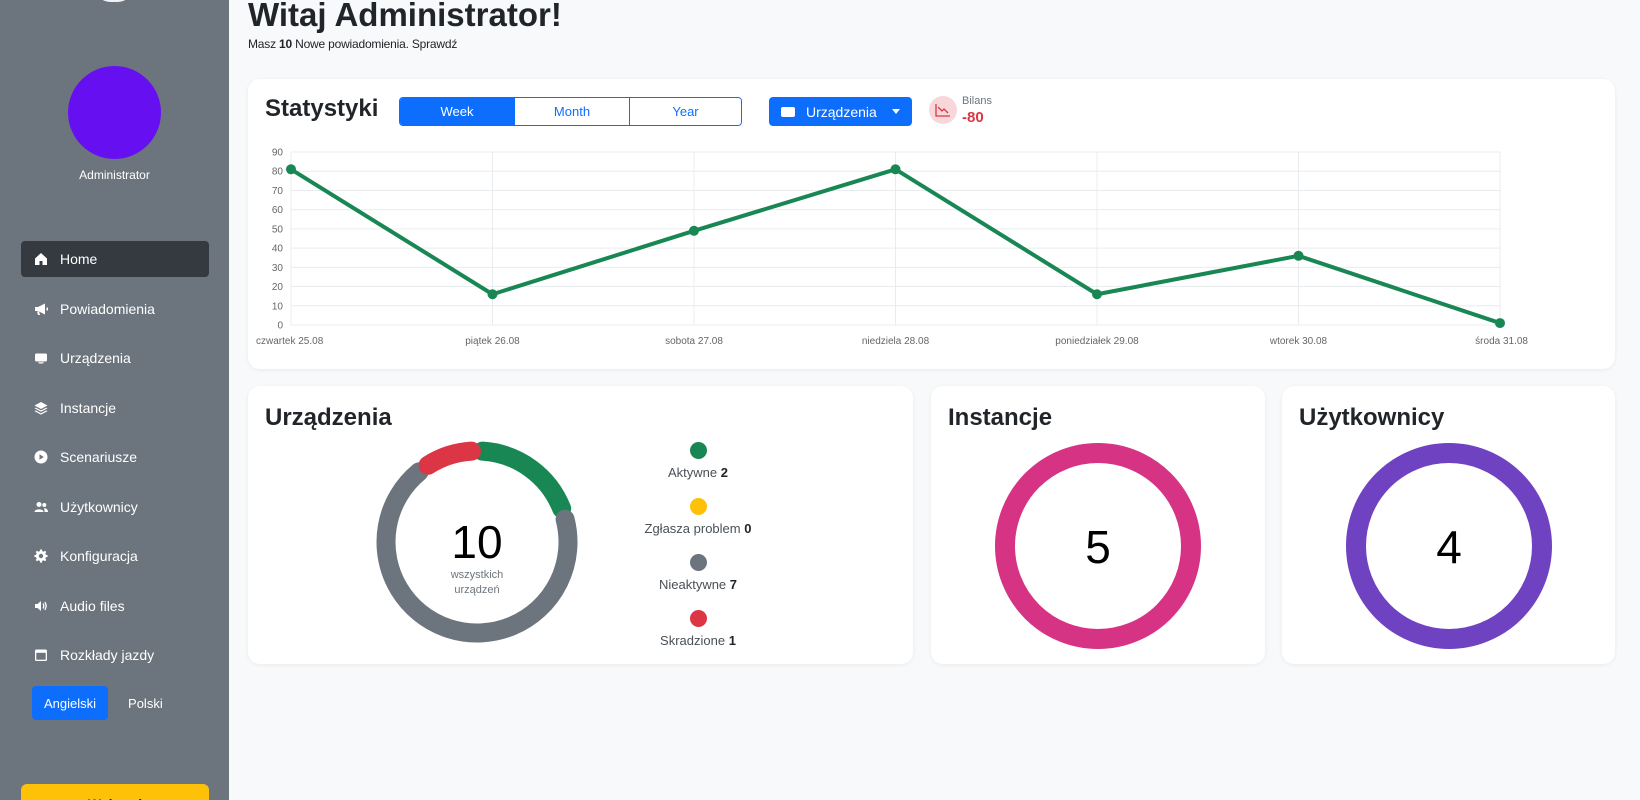 This screenshot has height=800, width=1640. I want to click on legend-item: Skradzione 1, so click(698, 638).